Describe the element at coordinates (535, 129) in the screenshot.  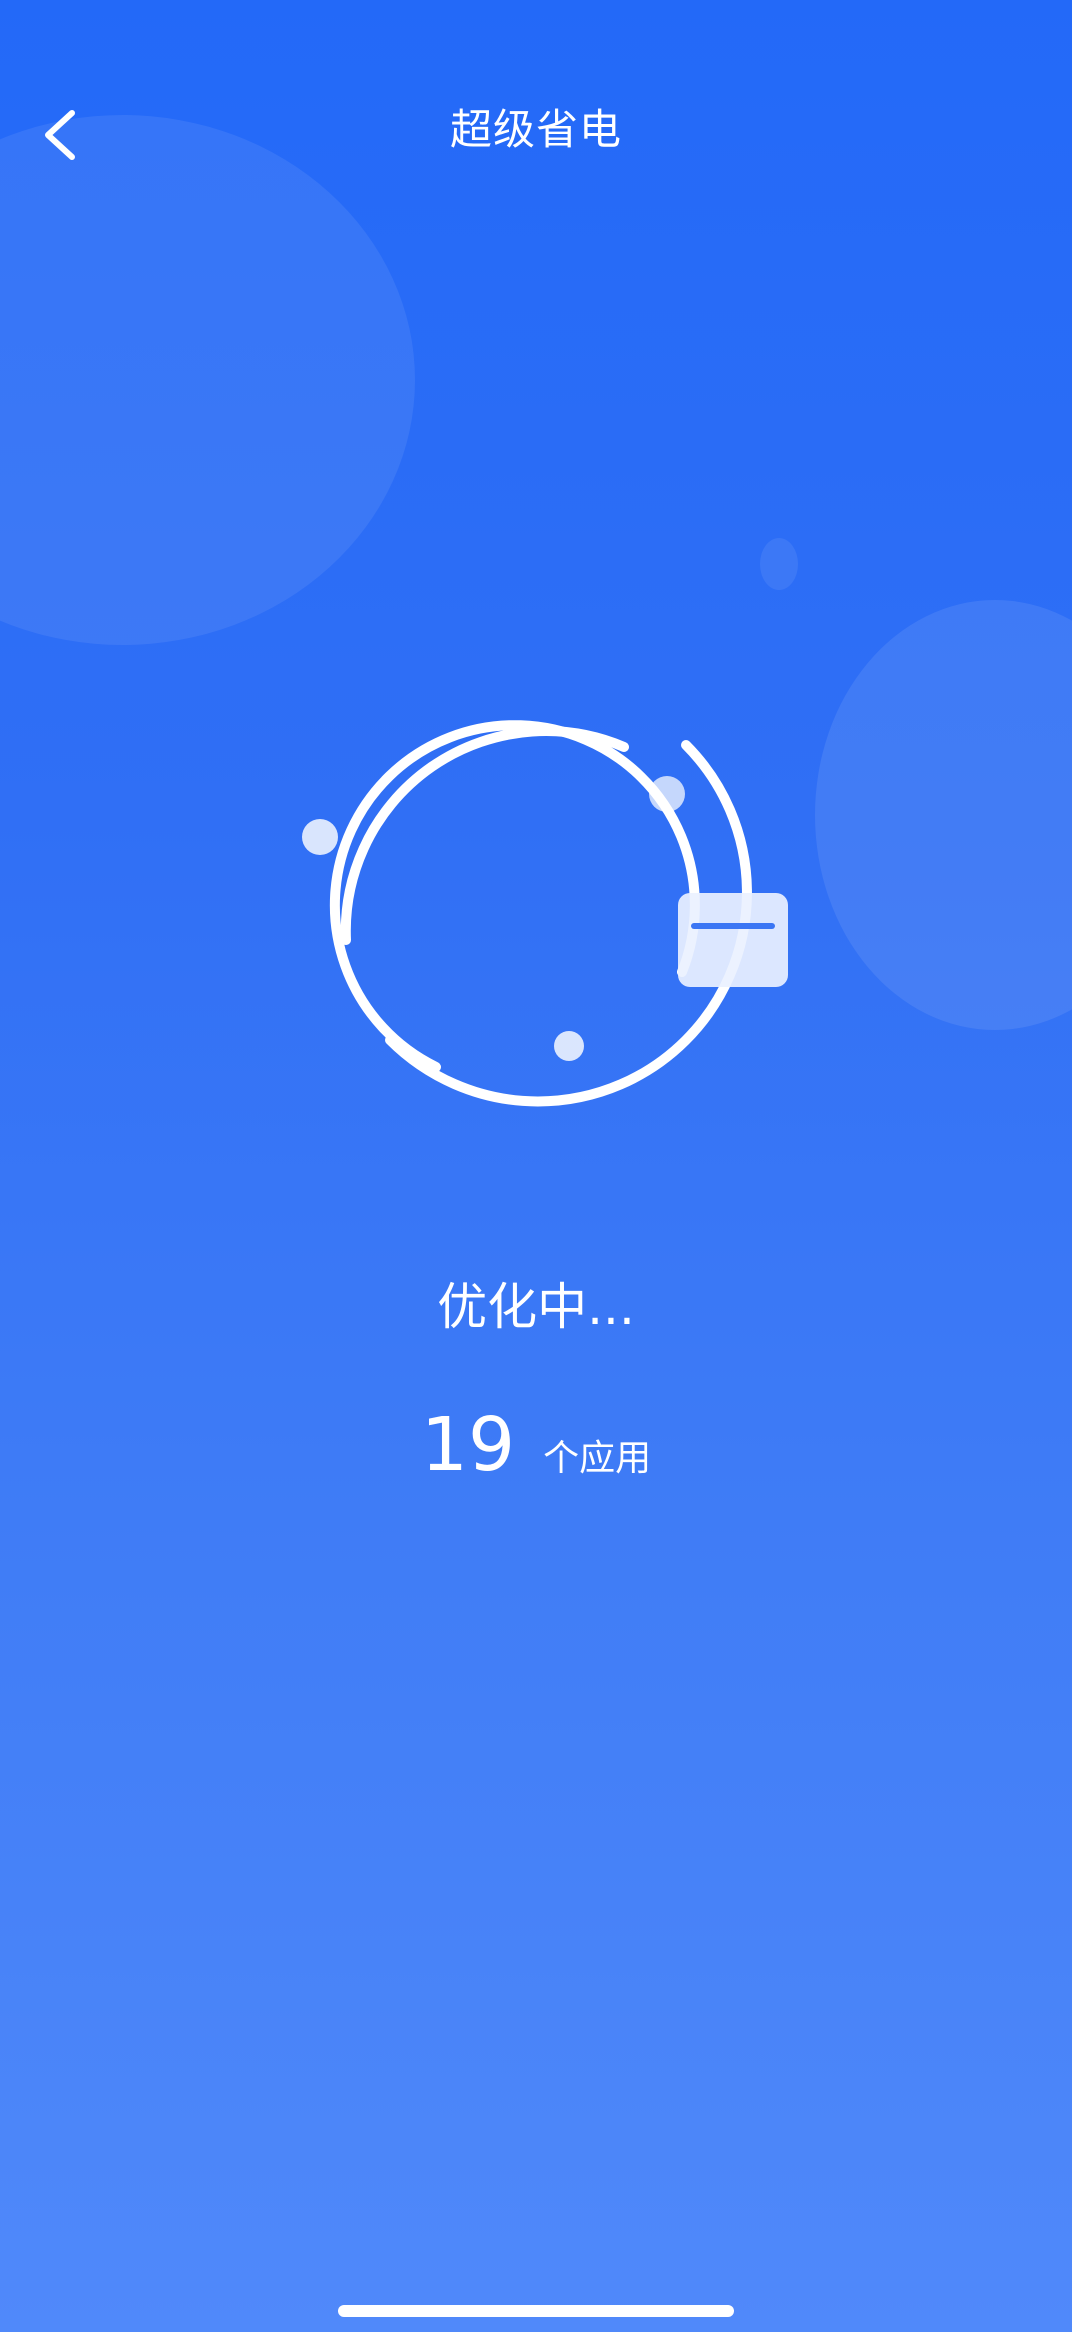
I see `page-title: 超级省电` at that location.